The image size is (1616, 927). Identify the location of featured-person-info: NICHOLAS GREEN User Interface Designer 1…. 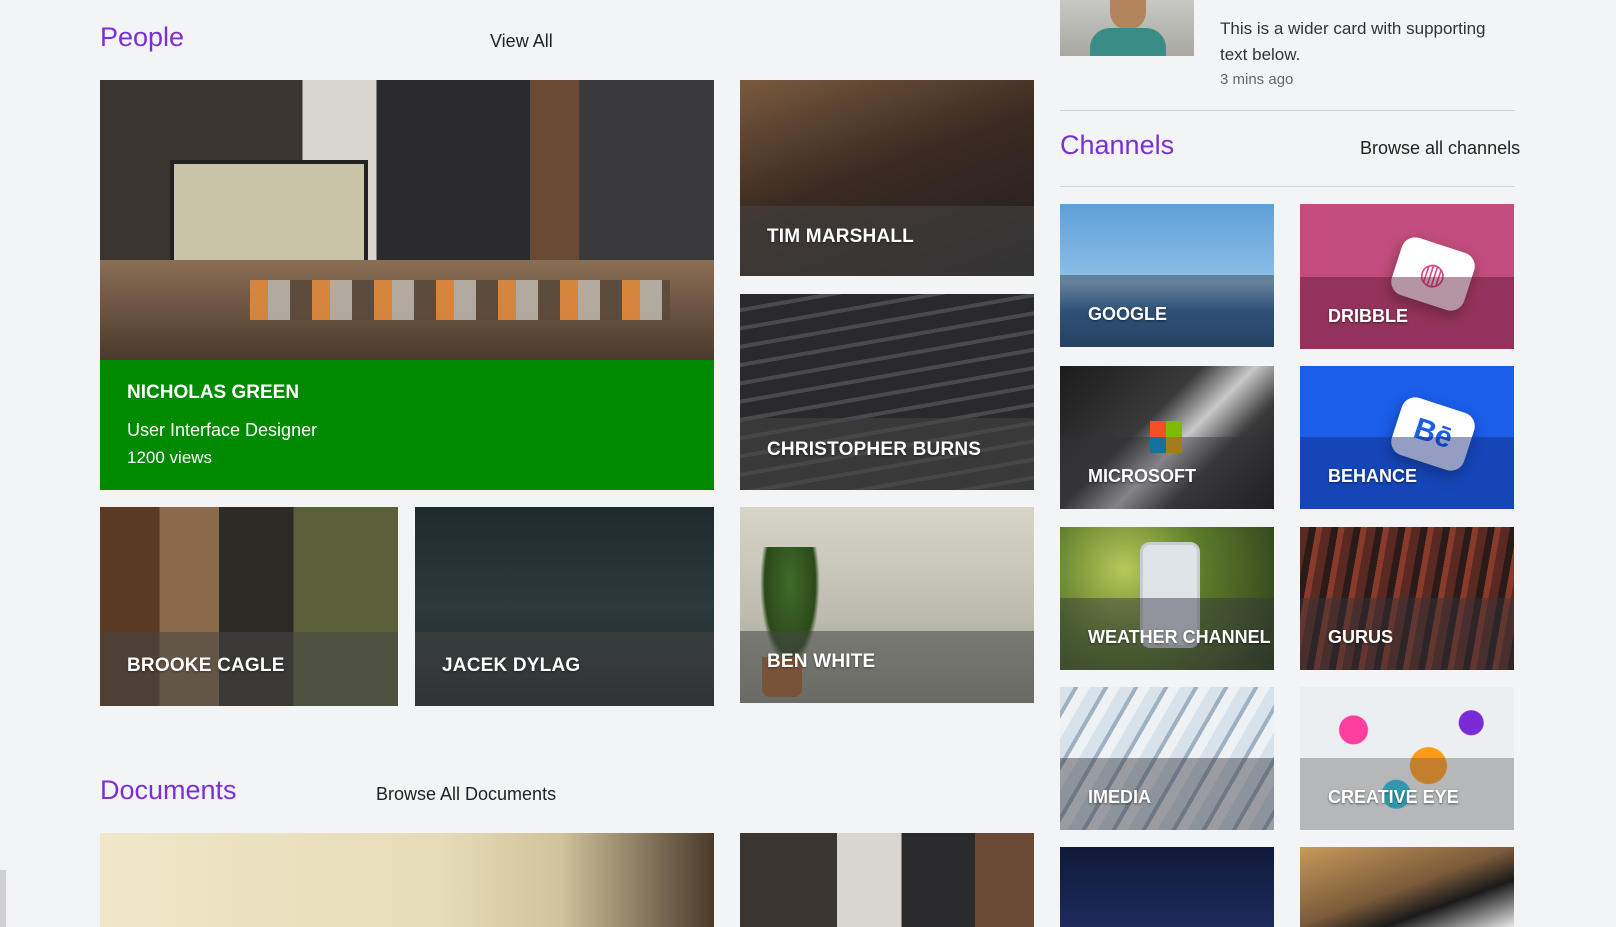
(407, 425).